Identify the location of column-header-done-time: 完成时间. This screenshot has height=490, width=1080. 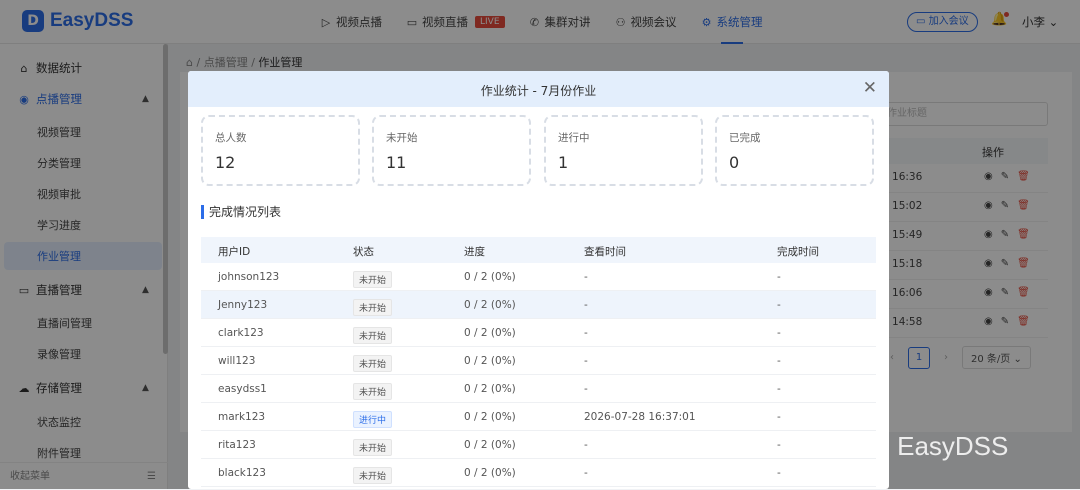
(798, 252).